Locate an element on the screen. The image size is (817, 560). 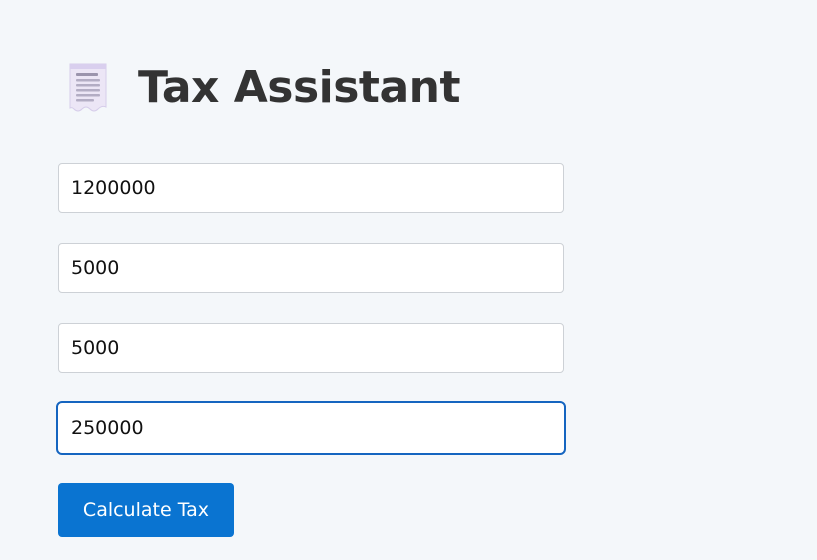
page-header: Tax Assistant is located at coordinates (263, 88).